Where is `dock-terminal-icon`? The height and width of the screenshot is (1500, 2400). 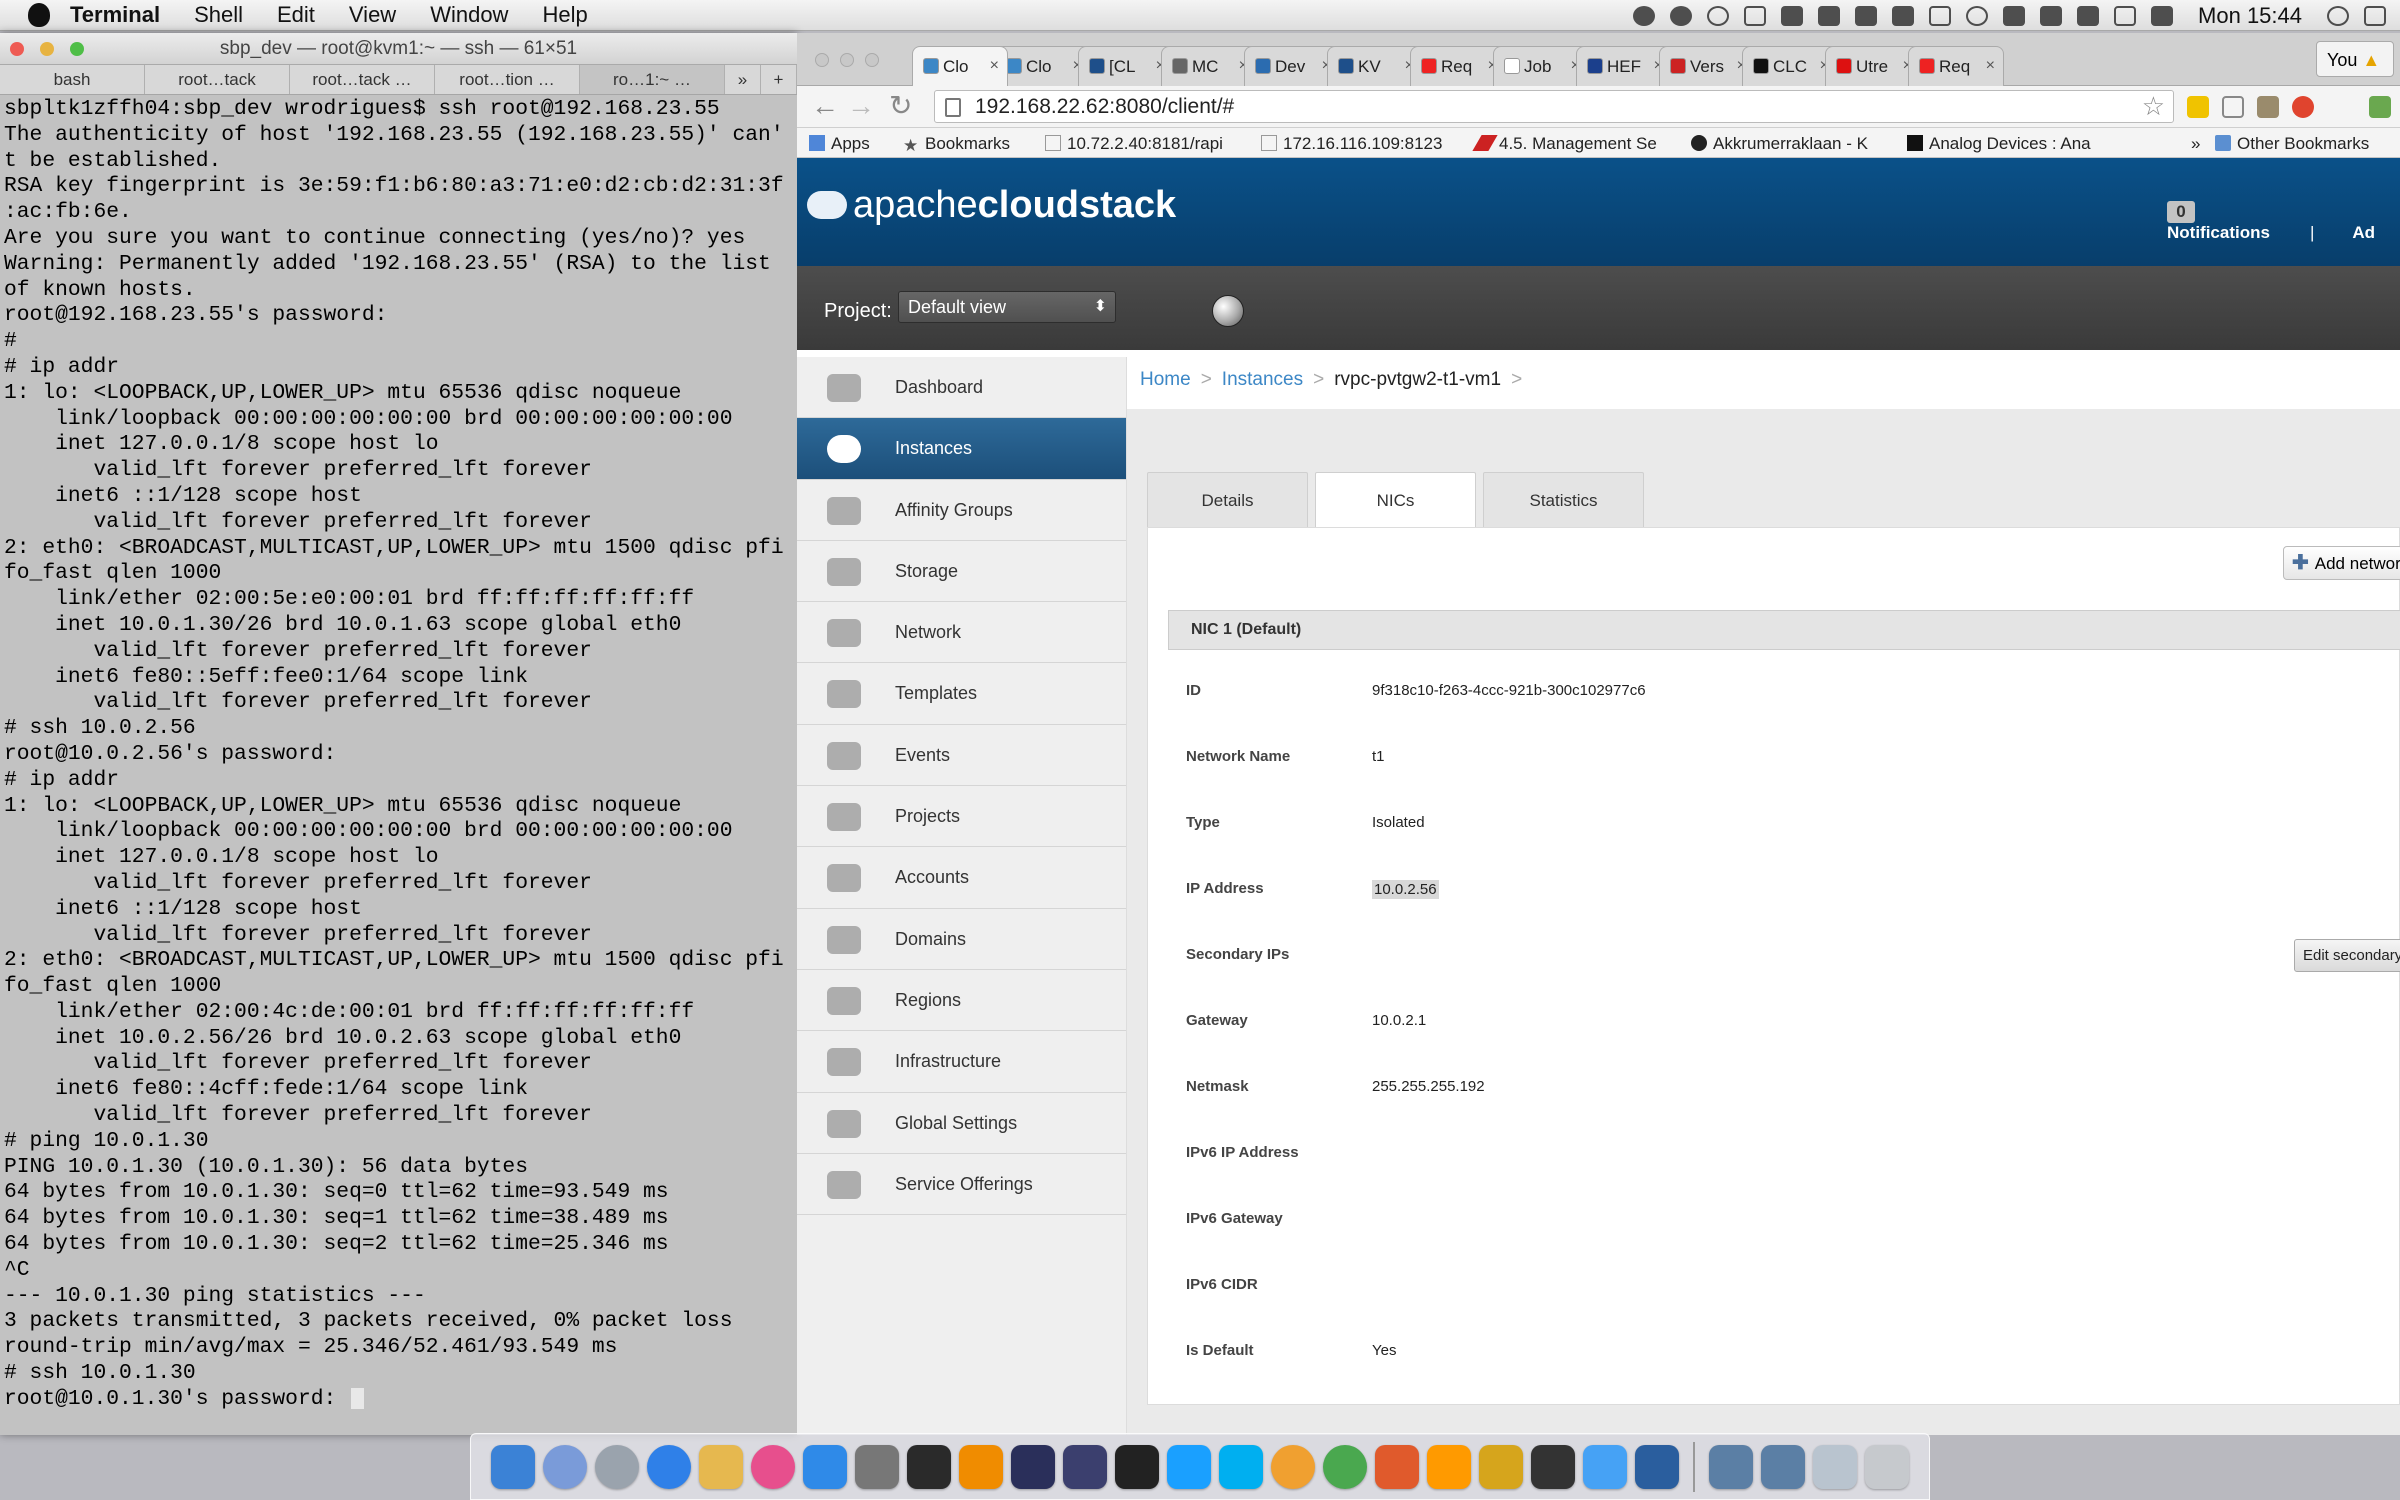 dock-terminal-icon is located at coordinates (1137, 1466).